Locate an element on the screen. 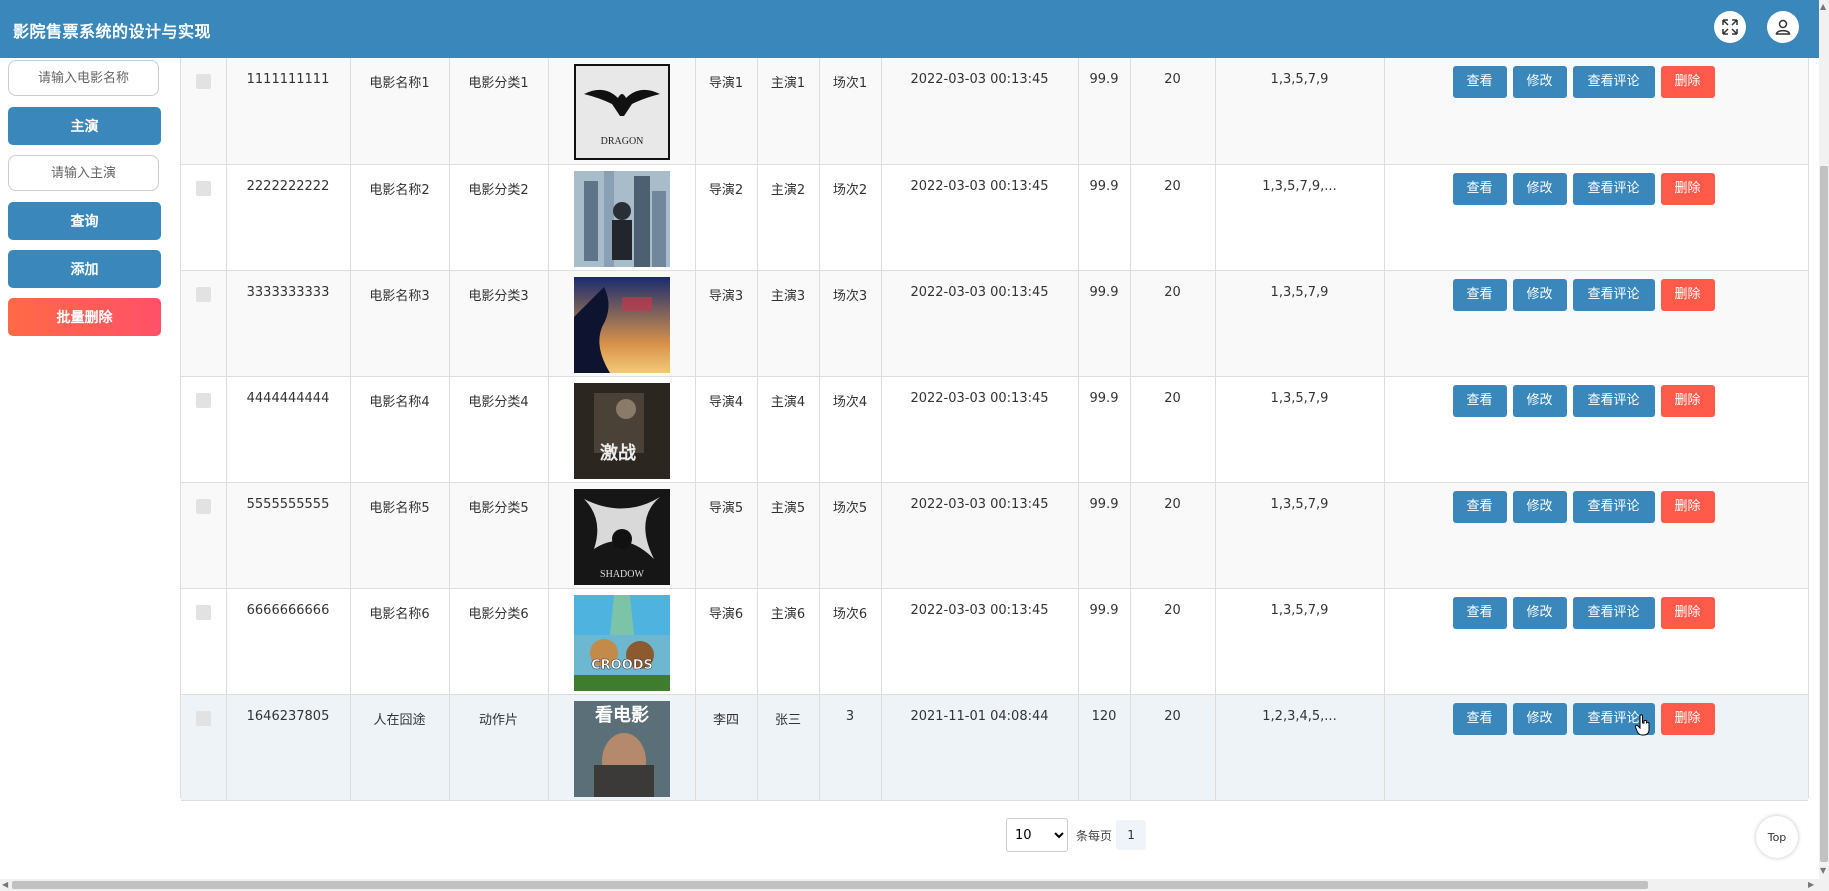 The image size is (1829, 891). director-cell: 导演2 is located at coordinates (726, 217).